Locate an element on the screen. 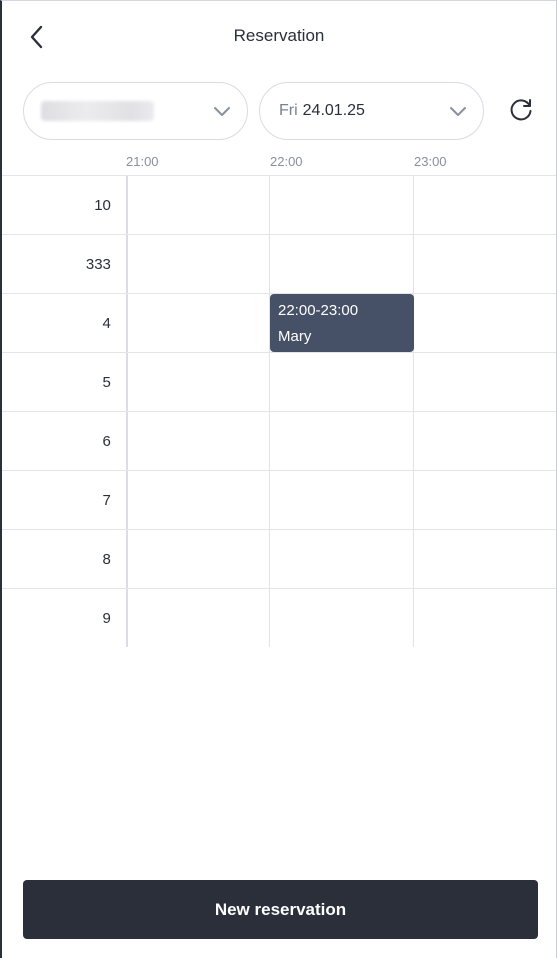 This screenshot has width=557, height=958. row-label: 333 is located at coordinates (98, 264).